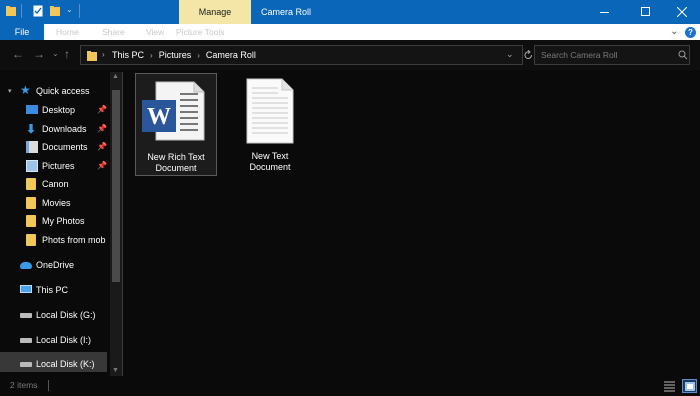 Image resolution: width=700 pixels, height=396 pixels. I want to click on sidebar-item-onedrive: OneDrive, so click(65, 265).